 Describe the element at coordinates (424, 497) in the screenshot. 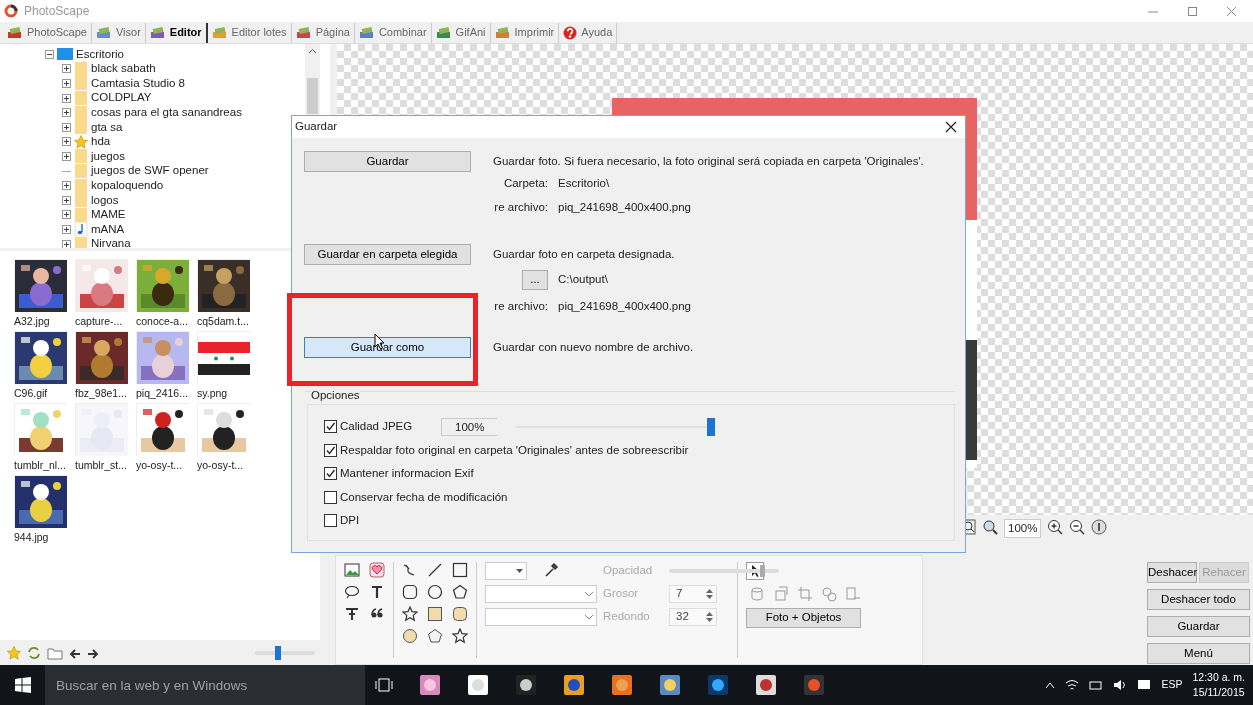

I see `checkbox-label: Conservar fecha de modificación` at that location.